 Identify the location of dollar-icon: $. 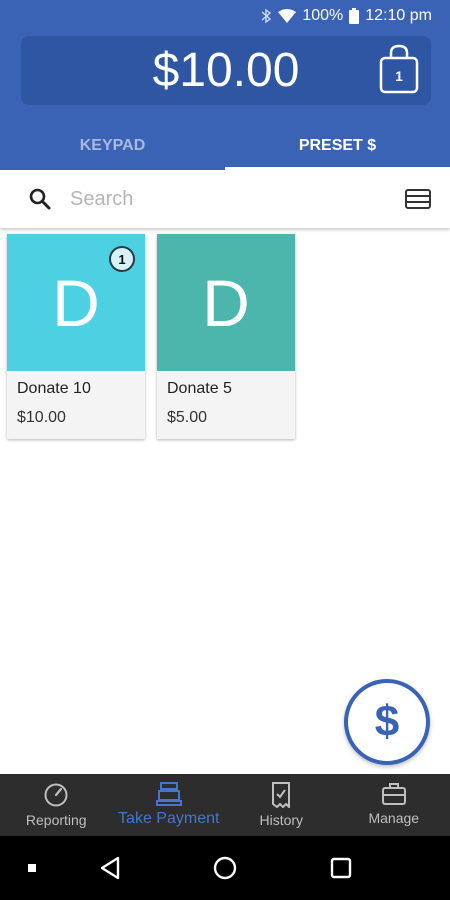
(387, 721).